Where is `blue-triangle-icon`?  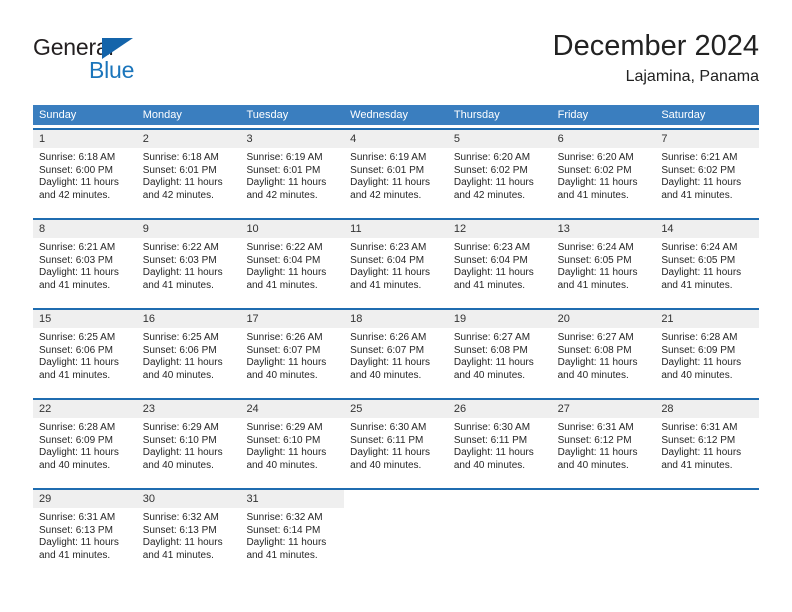
blue-triangle-icon is located at coordinates (117, 48).